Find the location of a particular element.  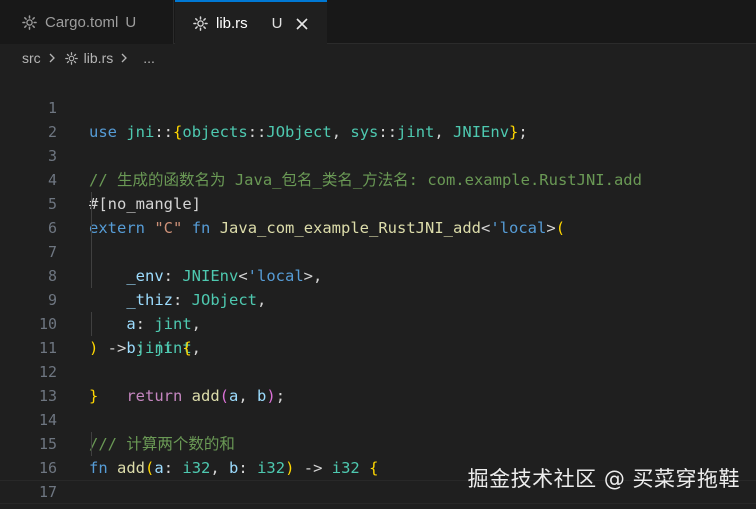

tab-bar: Cargo.toml U lib.rs U is located at coordinates (378, 22).